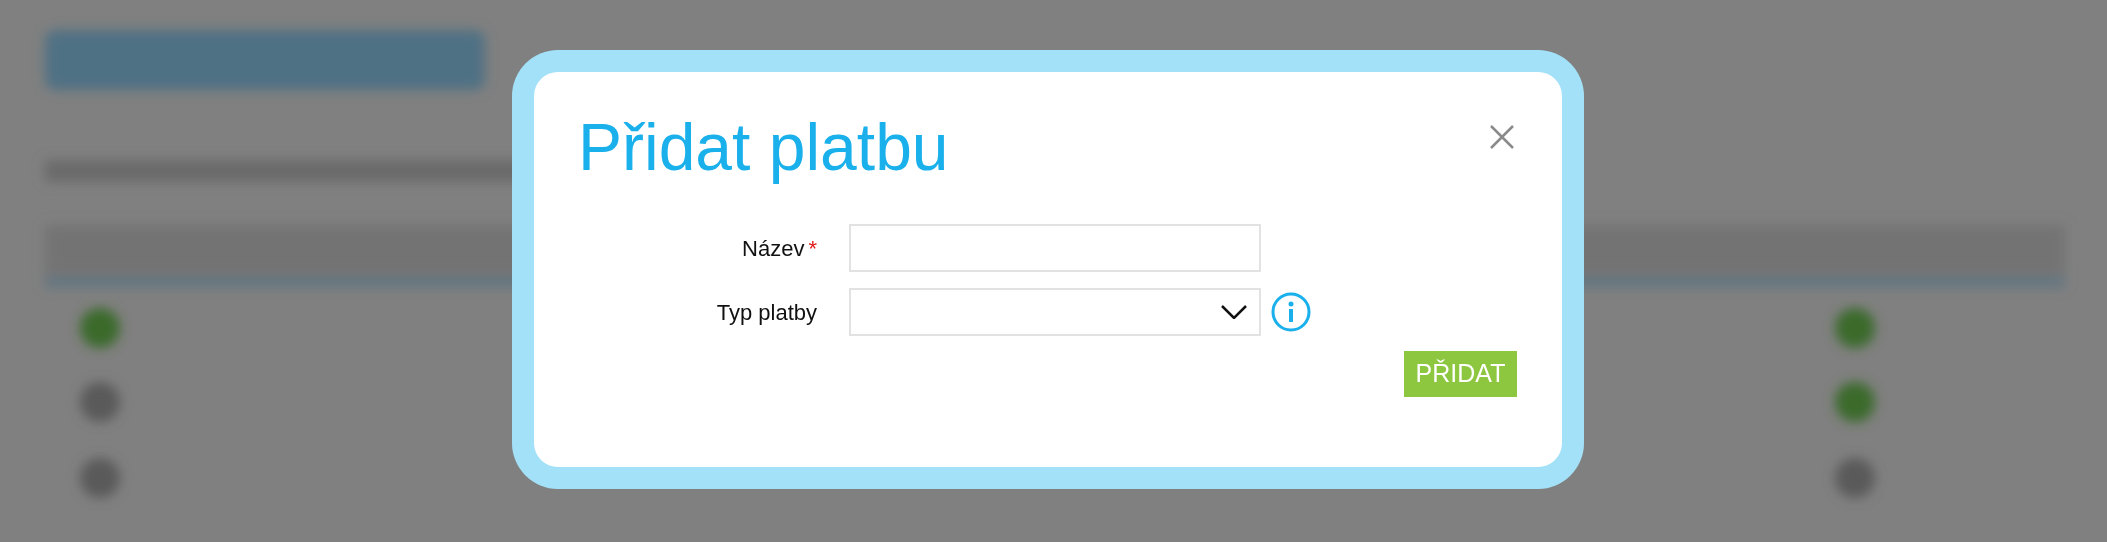  What do you see at coordinates (773, 248) in the screenshot?
I see `field-label: Název` at bounding box center [773, 248].